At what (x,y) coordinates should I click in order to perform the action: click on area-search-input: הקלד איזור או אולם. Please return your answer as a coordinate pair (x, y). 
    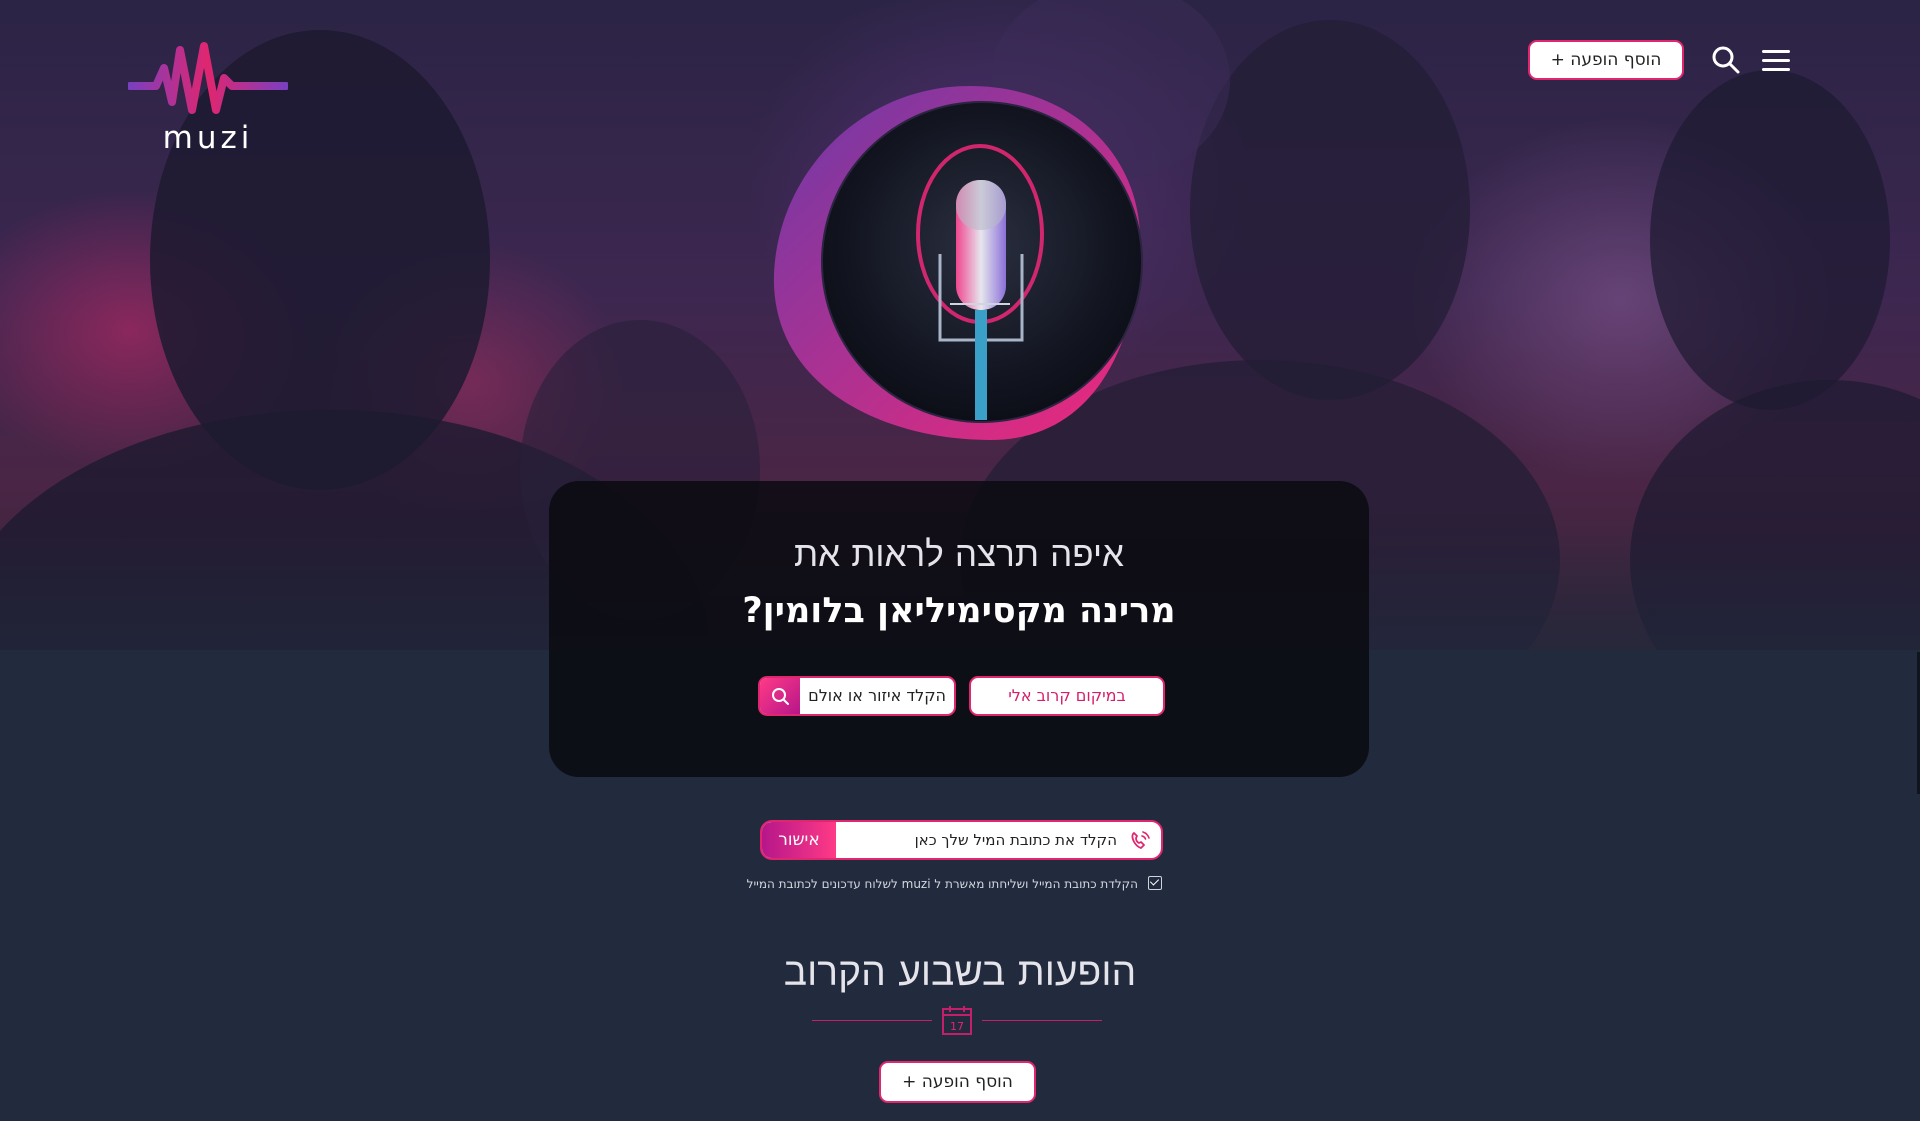
    Looking at the image, I should click on (877, 696).